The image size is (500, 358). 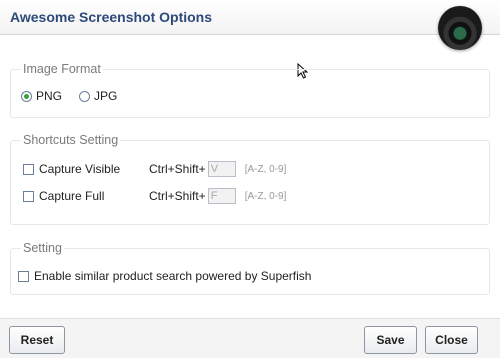 What do you see at coordinates (62, 69) in the screenshot?
I see `image-format-legend: Image Format` at bounding box center [62, 69].